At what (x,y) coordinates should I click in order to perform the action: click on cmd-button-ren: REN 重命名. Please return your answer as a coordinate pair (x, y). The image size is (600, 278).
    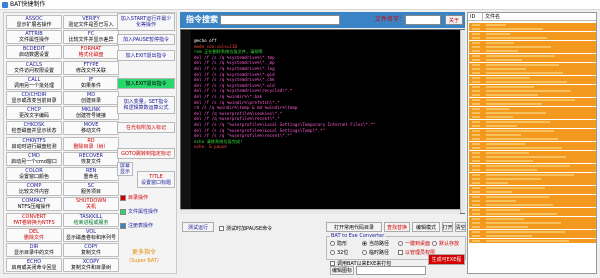
    Looking at the image, I should click on (91, 174).